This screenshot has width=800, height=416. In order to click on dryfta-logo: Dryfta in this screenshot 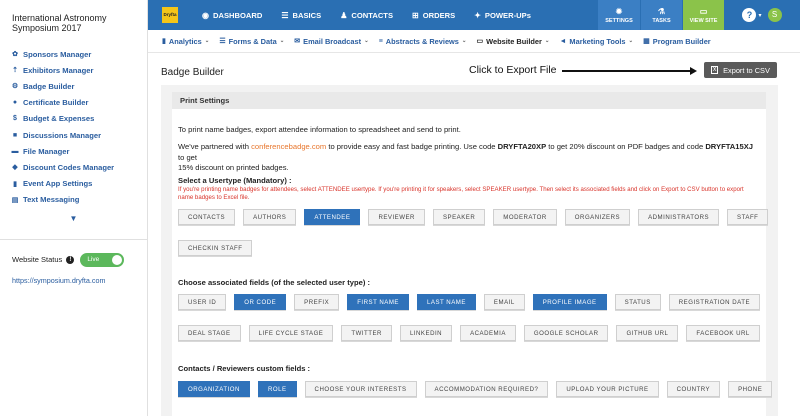, I will do `click(170, 15)`.